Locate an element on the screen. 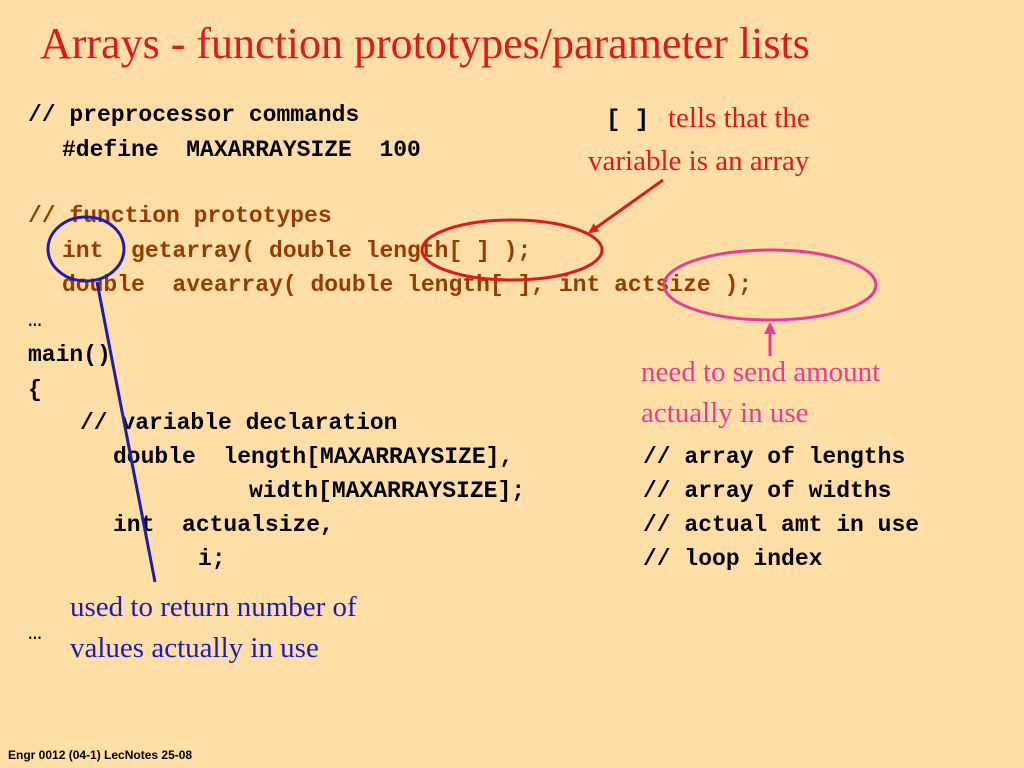 Image resolution: width=1024 pixels, height=768 pixels. slide-footer: Engr 0012 (04-1) LecNotes 25-08 is located at coordinates (100, 755).